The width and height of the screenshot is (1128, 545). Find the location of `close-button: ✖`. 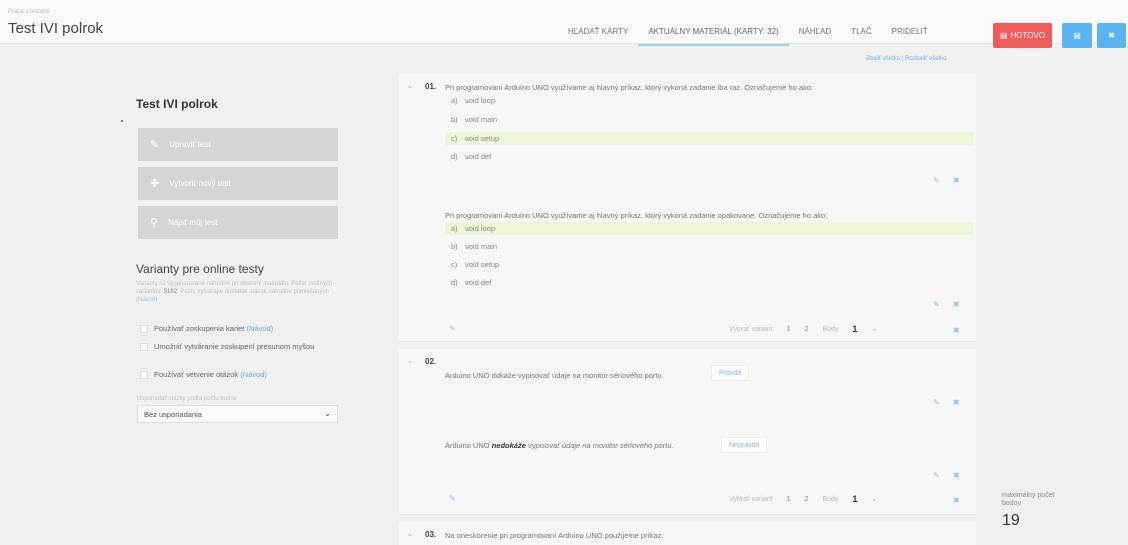

close-button: ✖ is located at coordinates (1111, 35).